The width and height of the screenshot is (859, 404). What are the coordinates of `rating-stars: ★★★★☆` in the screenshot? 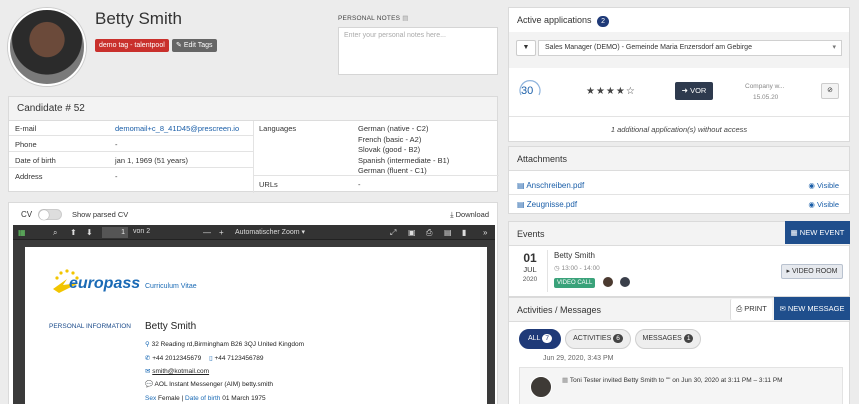 It's located at (611, 91).